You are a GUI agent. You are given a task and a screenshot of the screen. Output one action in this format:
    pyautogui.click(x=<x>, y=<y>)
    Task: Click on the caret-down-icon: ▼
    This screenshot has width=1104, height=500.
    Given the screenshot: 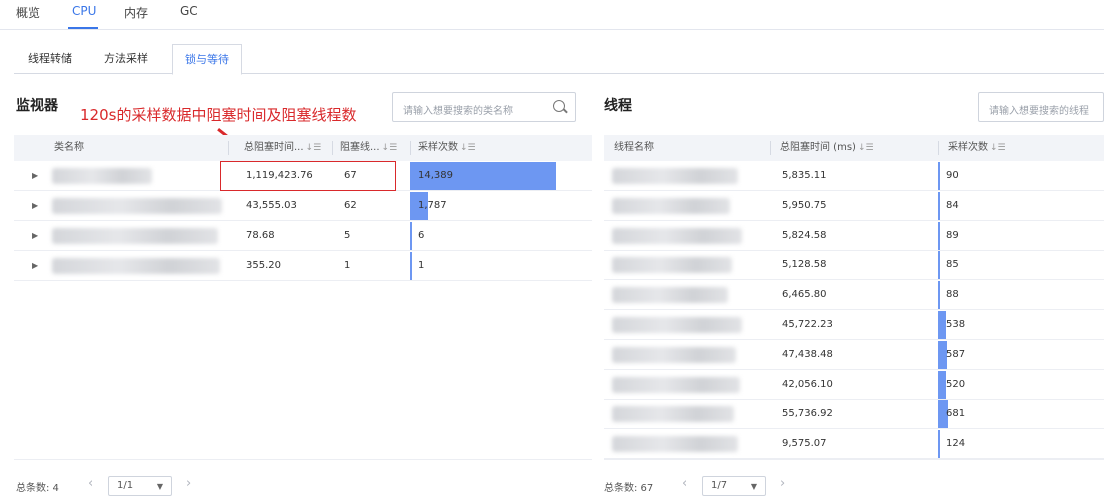 What is the action you would take?
    pyautogui.click(x=753, y=486)
    